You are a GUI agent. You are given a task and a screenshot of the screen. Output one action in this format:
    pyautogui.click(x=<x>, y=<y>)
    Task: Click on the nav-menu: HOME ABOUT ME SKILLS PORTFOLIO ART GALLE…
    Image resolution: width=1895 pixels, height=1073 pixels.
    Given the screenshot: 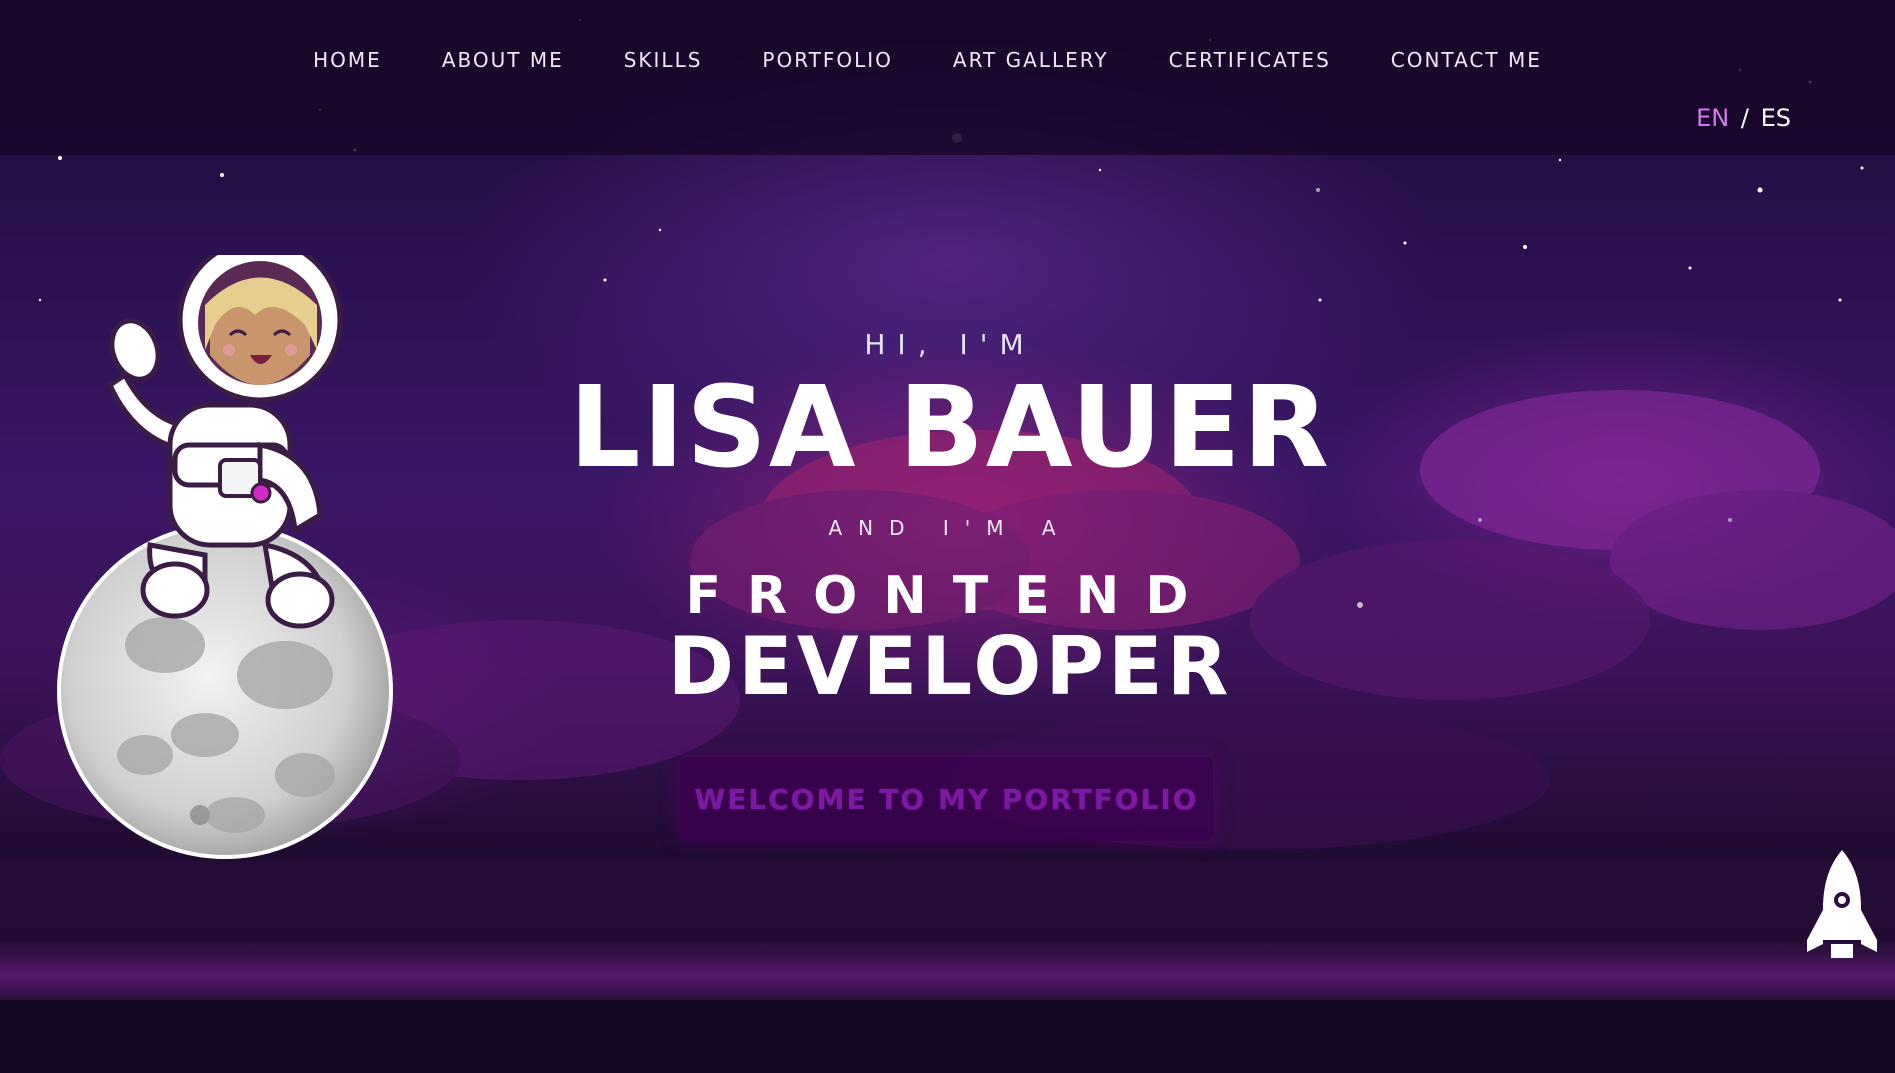 What is the action you would take?
    pyautogui.click(x=947, y=60)
    